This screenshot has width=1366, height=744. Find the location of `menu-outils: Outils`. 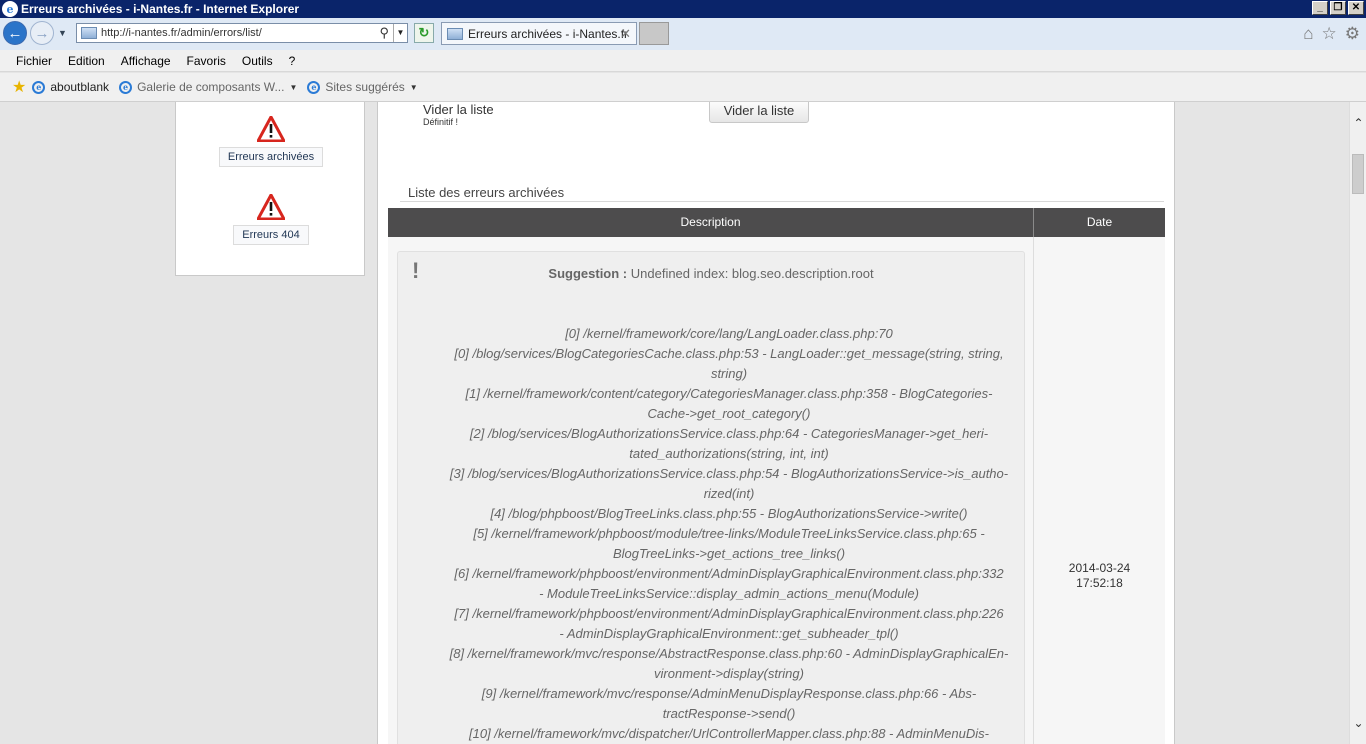

menu-outils: Outils is located at coordinates (257, 61).